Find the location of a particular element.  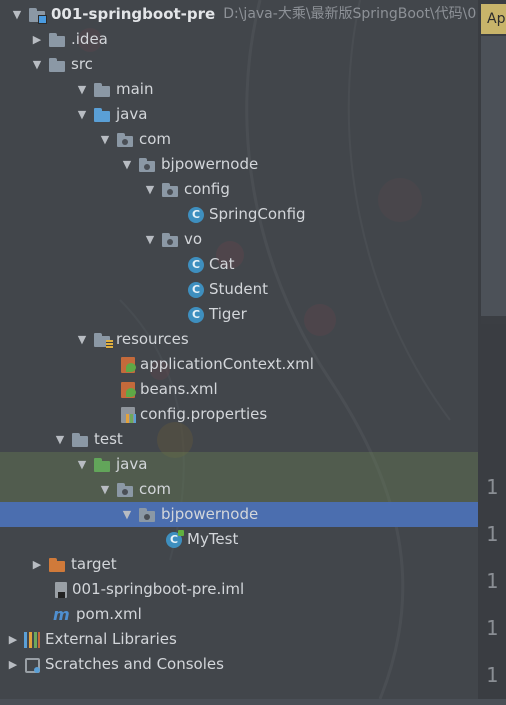

source-folder-icon is located at coordinates (102, 115).